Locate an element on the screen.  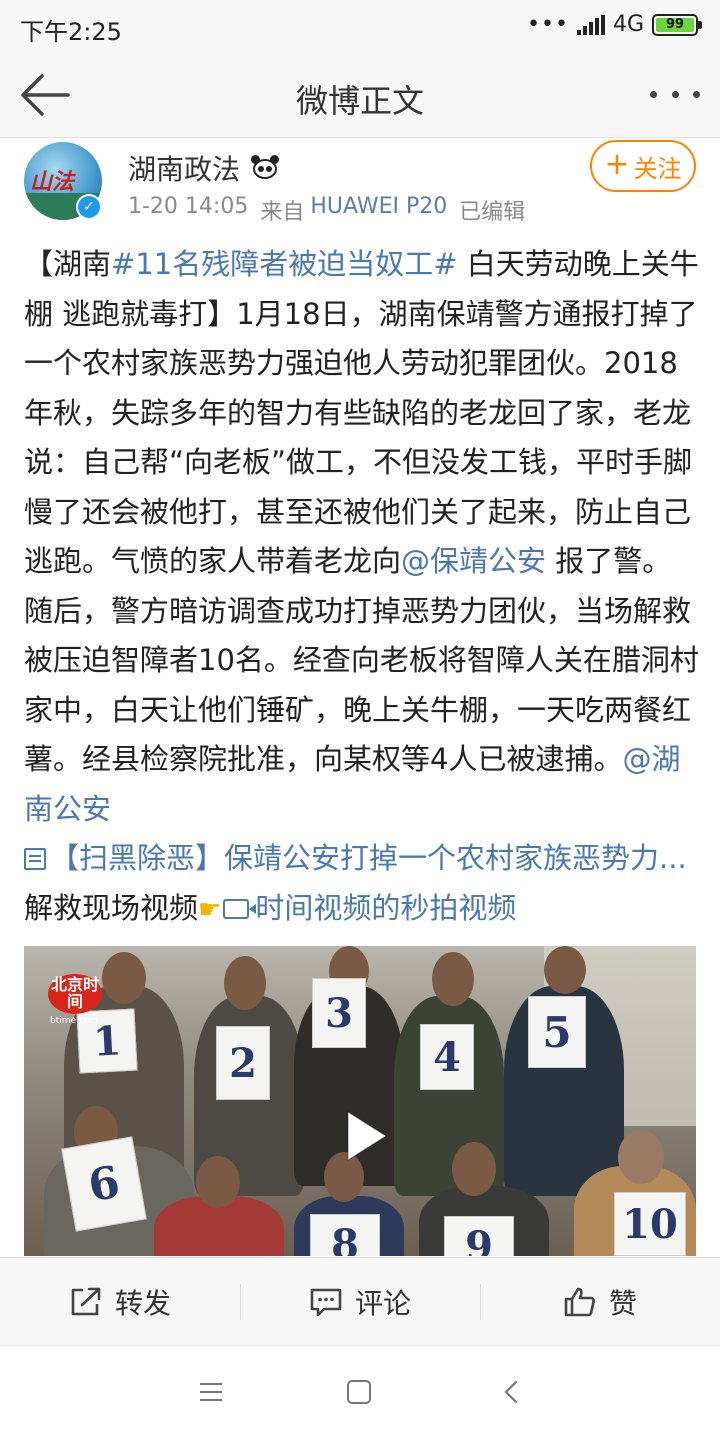
logo-text: 北京时间 is located at coordinates (75, 994).